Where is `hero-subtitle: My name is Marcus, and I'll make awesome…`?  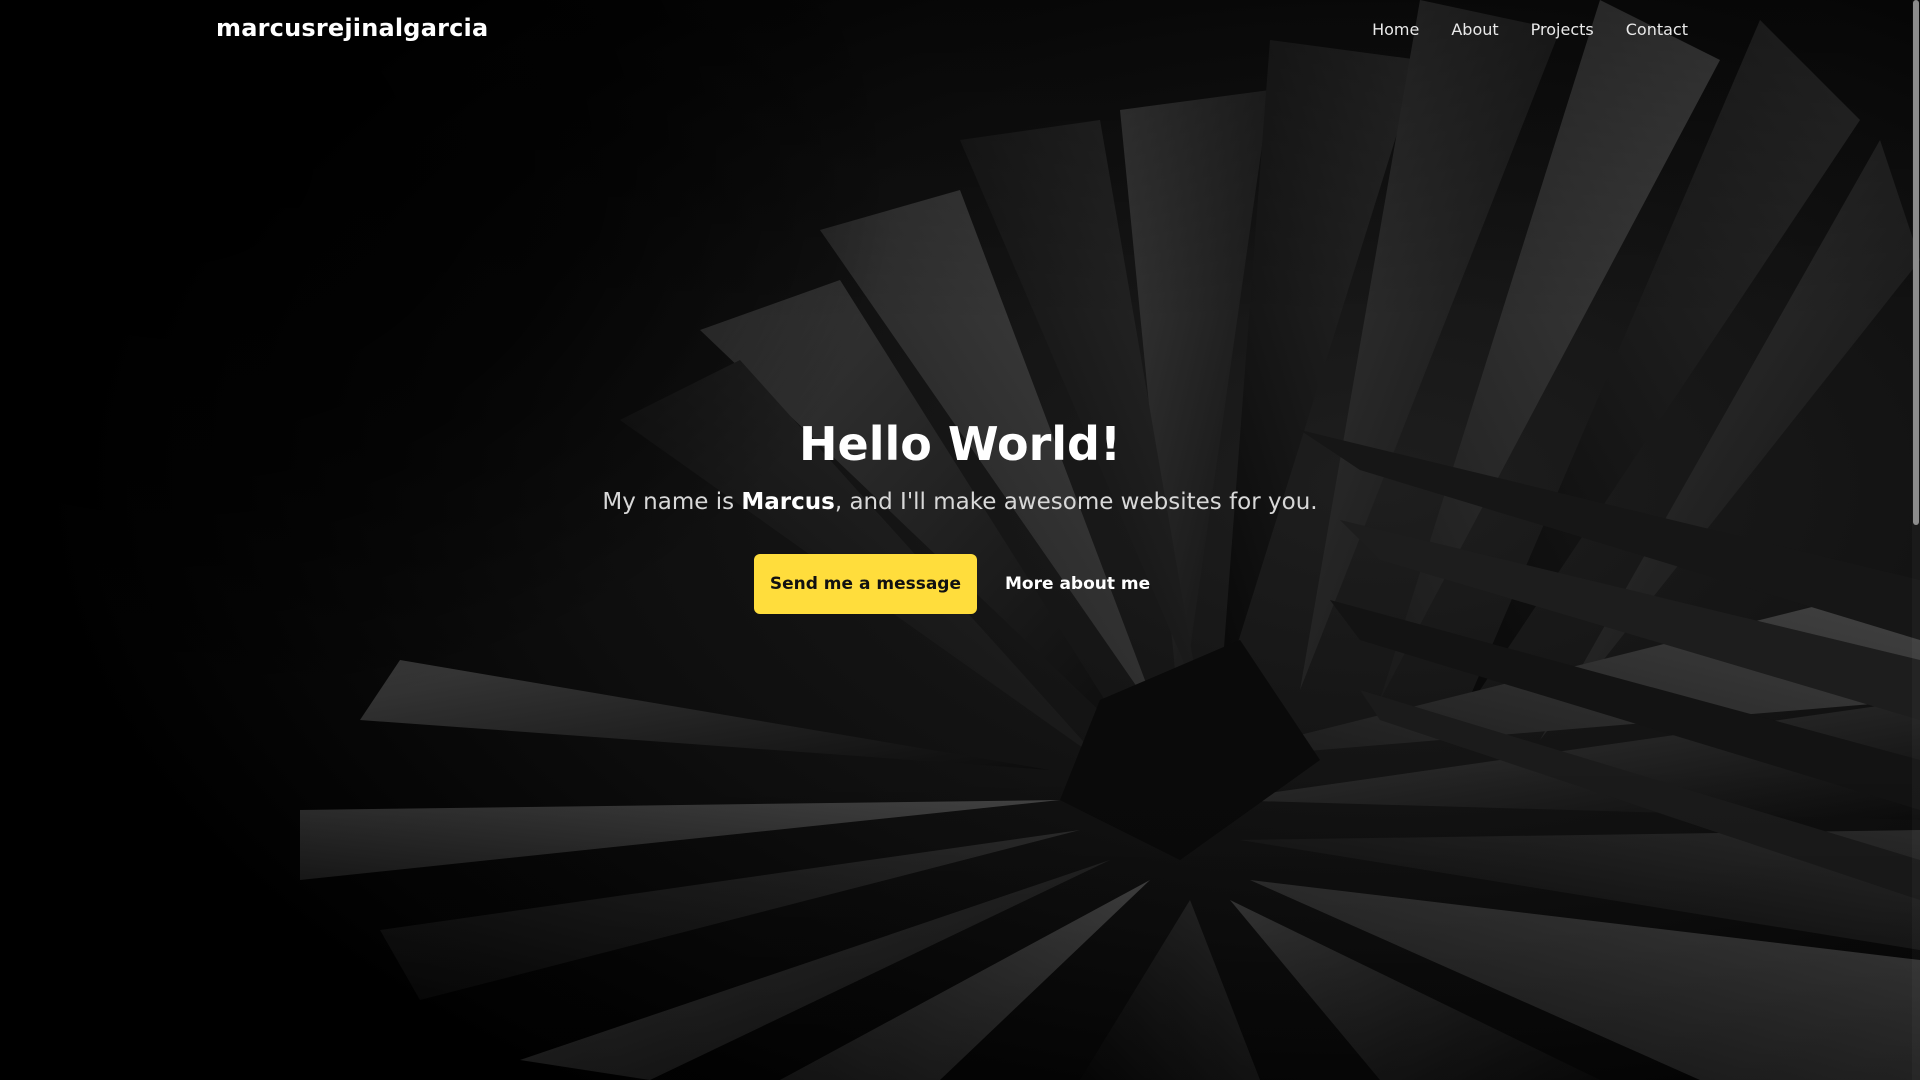
hero-subtitle: My name is Marcus, and I'll make awesome… is located at coordinates (960, 502).